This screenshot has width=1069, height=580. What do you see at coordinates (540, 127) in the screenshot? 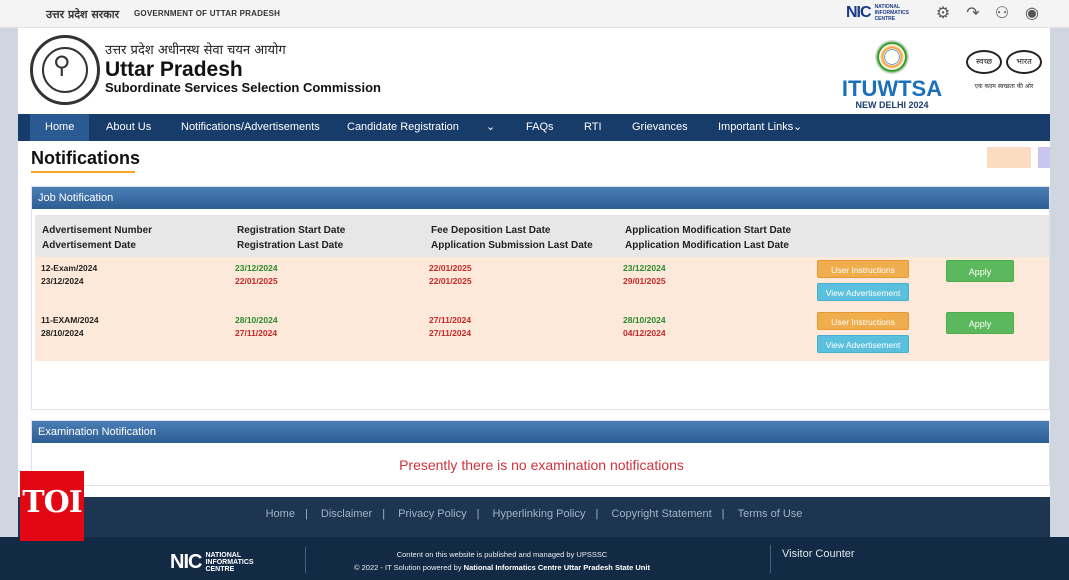
I see `nav-faqs: FAQs` at bounding box center [540, 127].